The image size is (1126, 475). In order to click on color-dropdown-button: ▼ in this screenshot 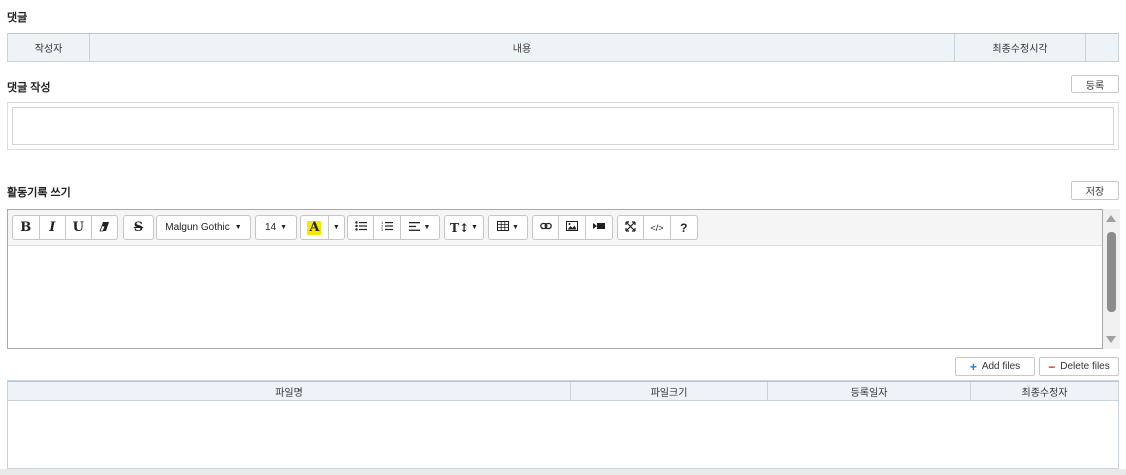, I will do `click(336, 227)`.